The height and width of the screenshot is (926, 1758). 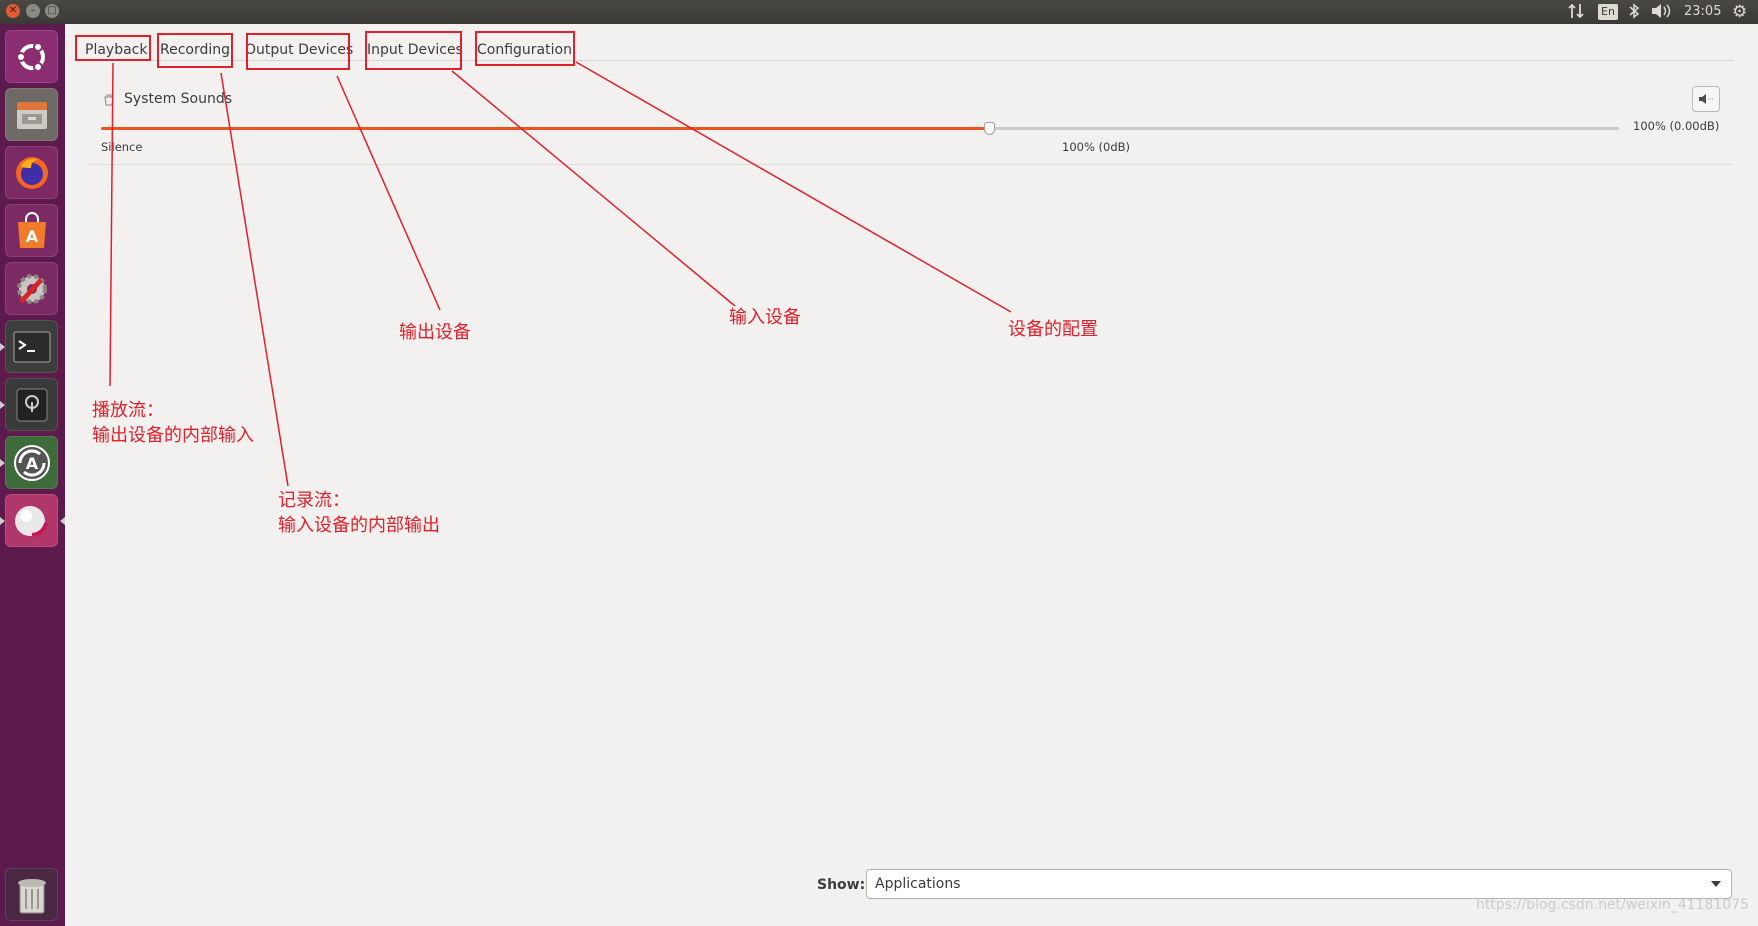 I want to click on show-label: Show:, so click(x=841, y=885).